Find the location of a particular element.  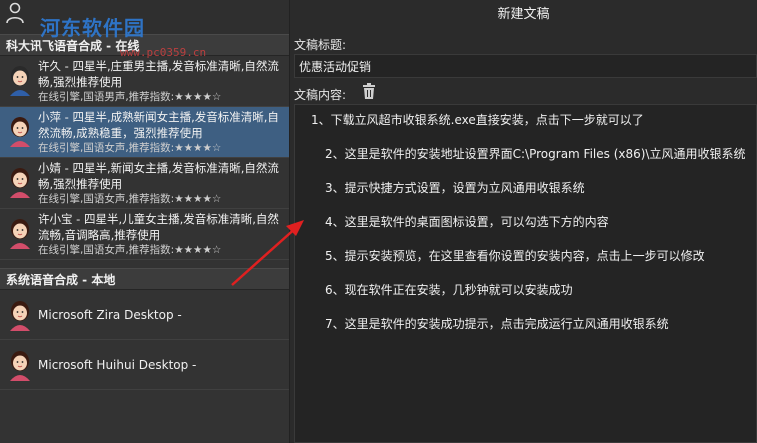

content-step-line: 7、这里是软件的安装成功提示，点击完成运行立风通用收银系统 is located at coordinates (497, 324).